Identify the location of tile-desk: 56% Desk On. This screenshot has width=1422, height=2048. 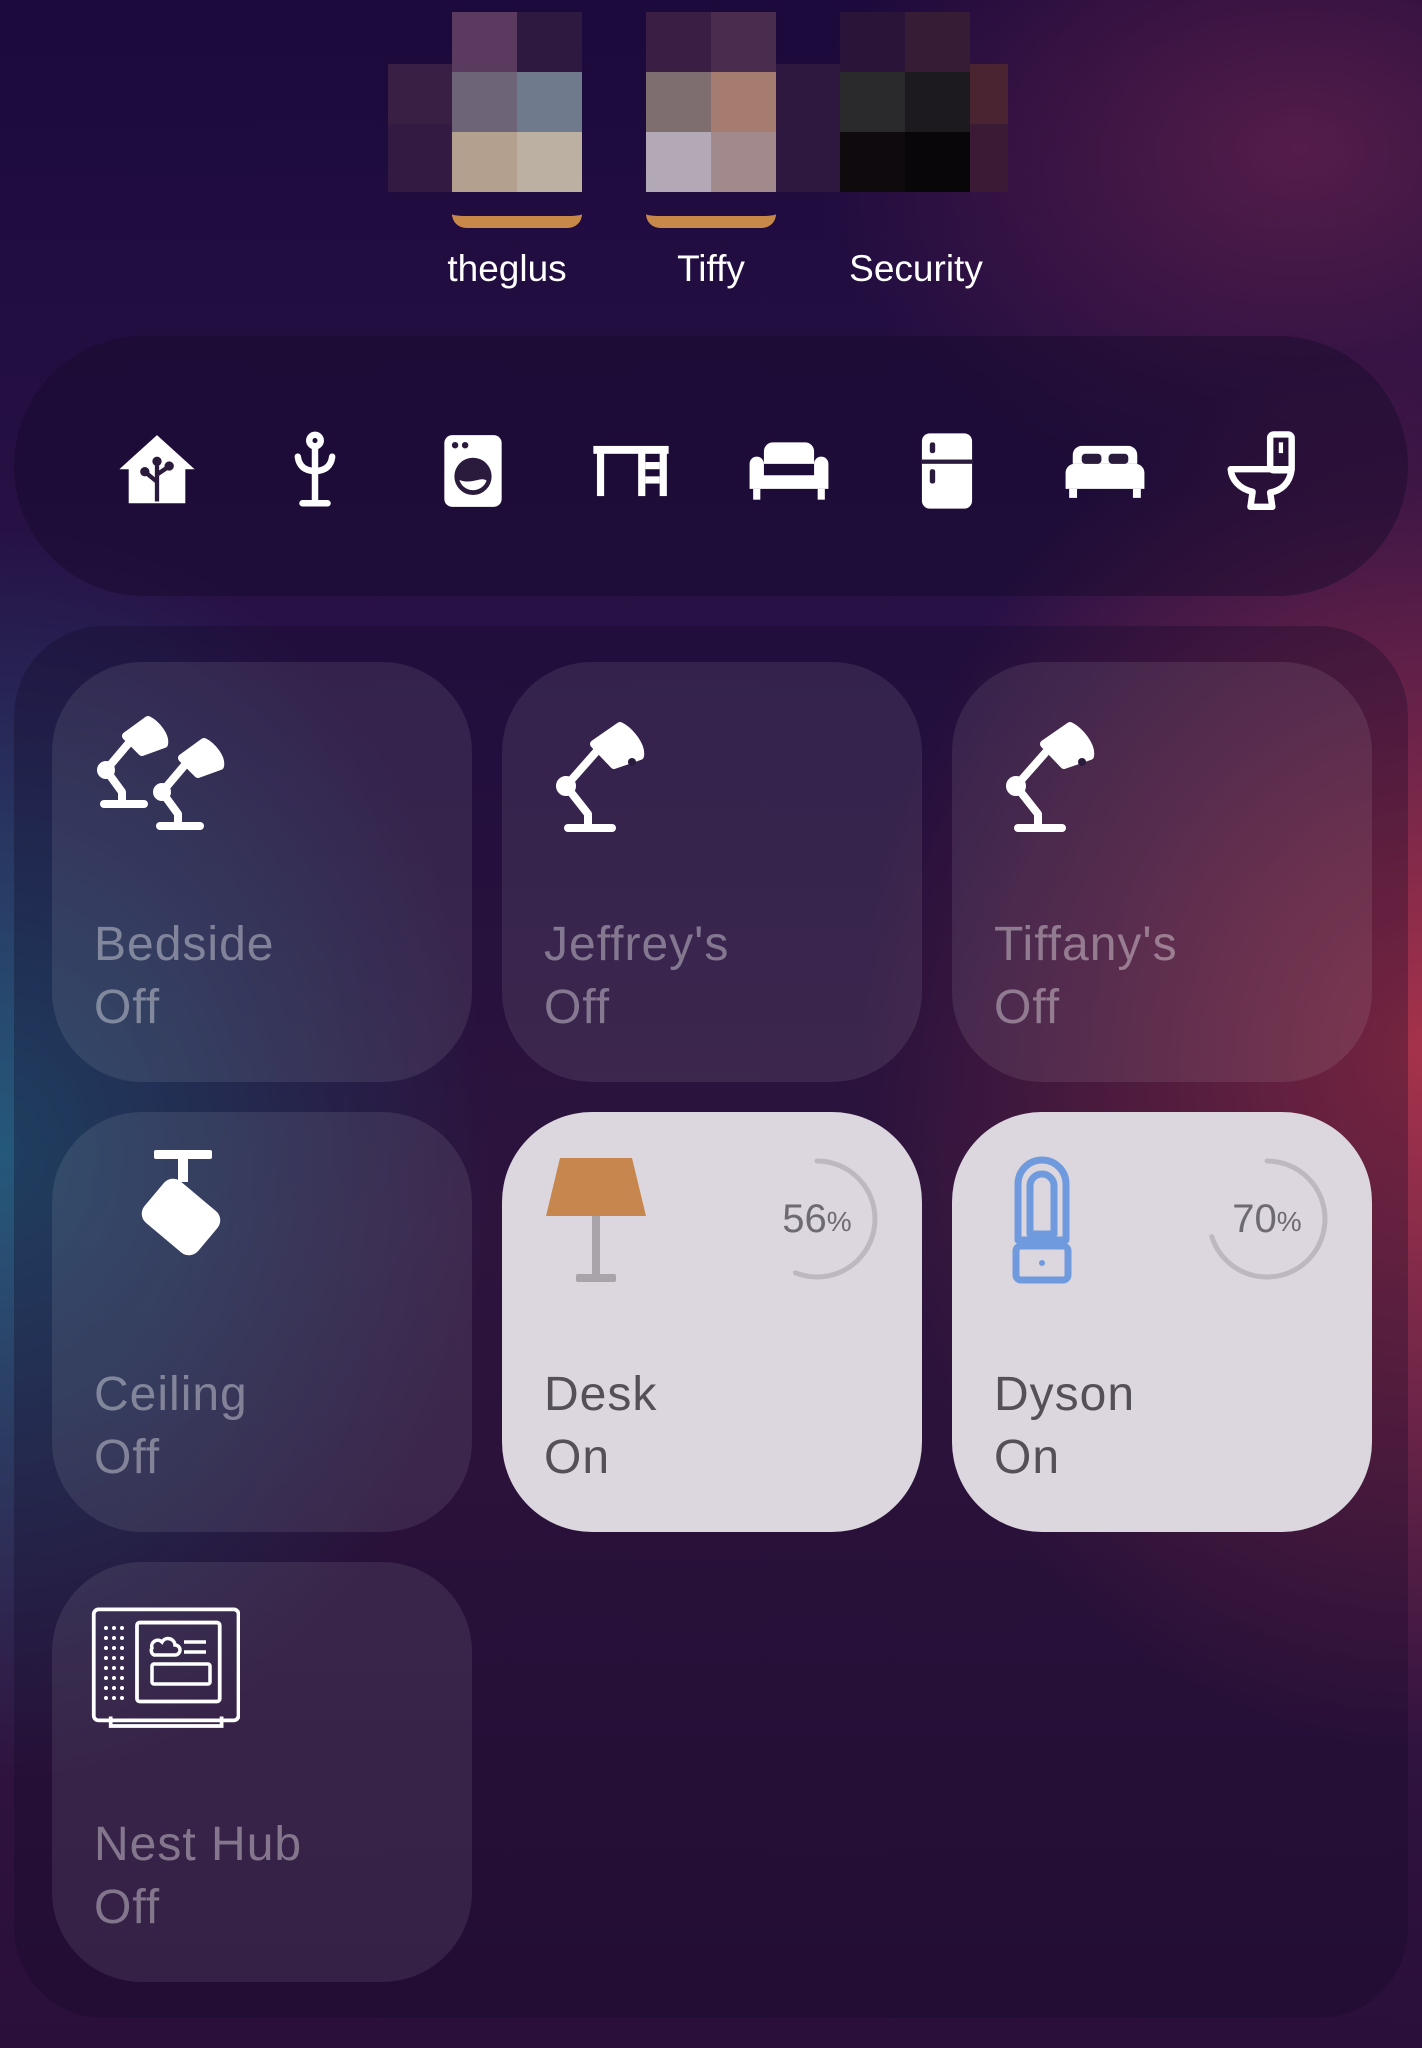
(712, 1322).